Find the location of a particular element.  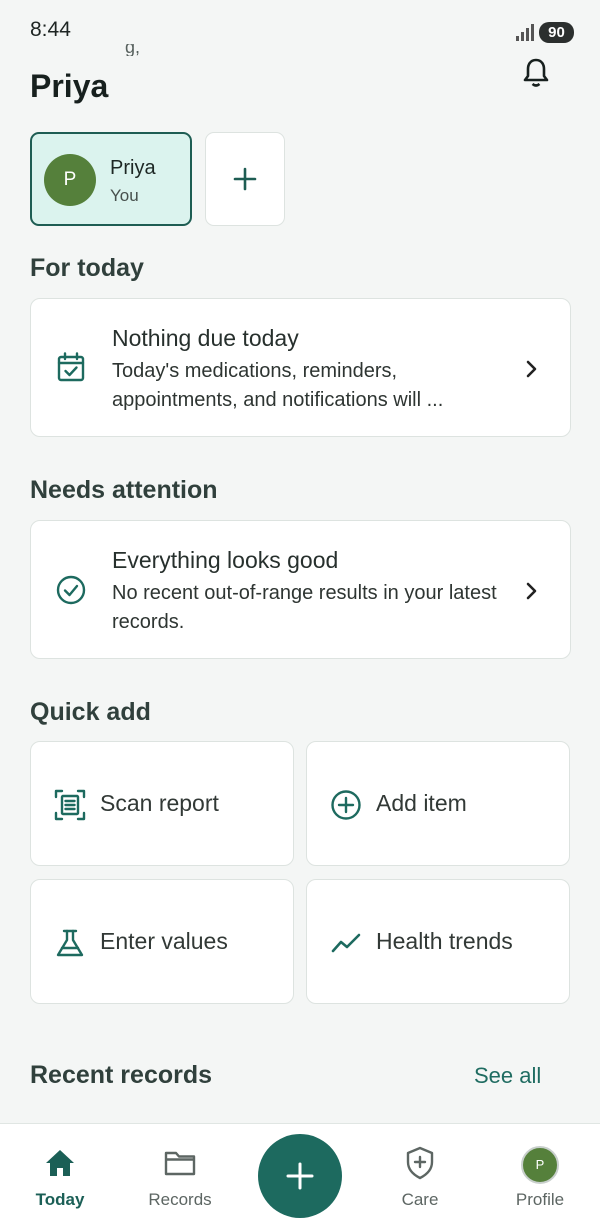

section-title-needs-attention: Needs attention is located at coordinates (124, 490).